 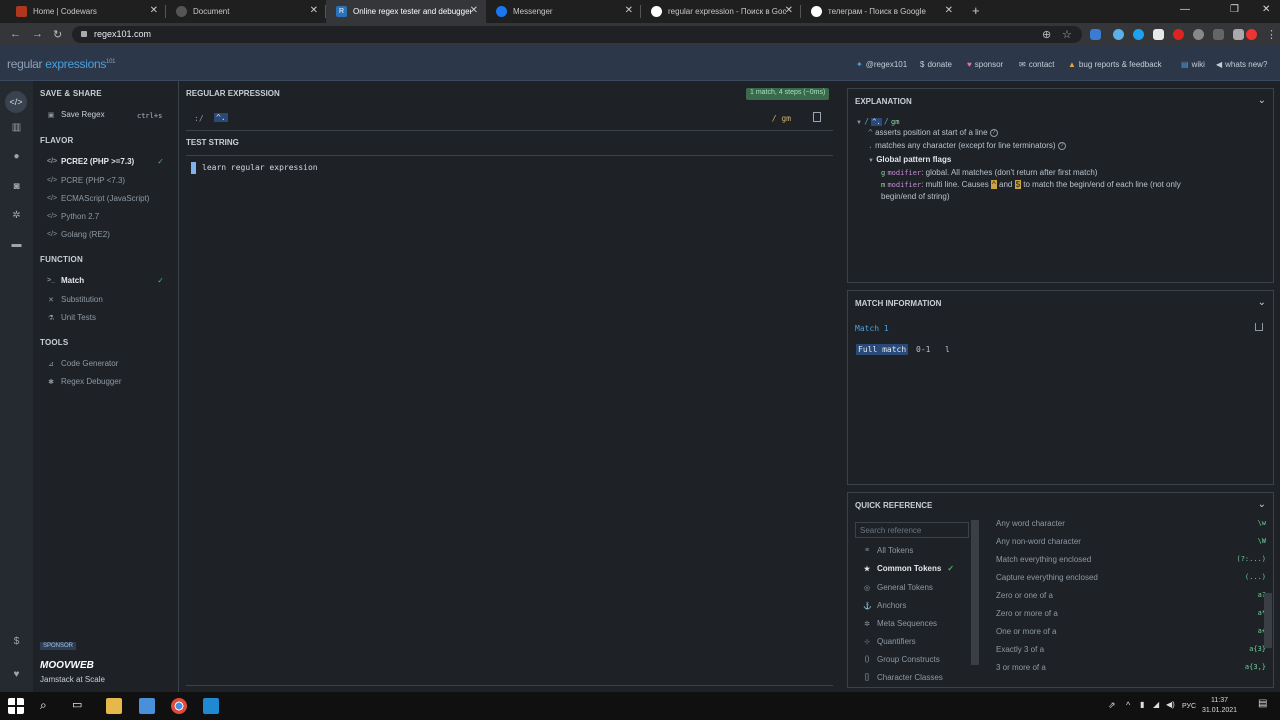 I want to click on save-regex-button: ▣ Save Regex, so click(x=76, y=114).